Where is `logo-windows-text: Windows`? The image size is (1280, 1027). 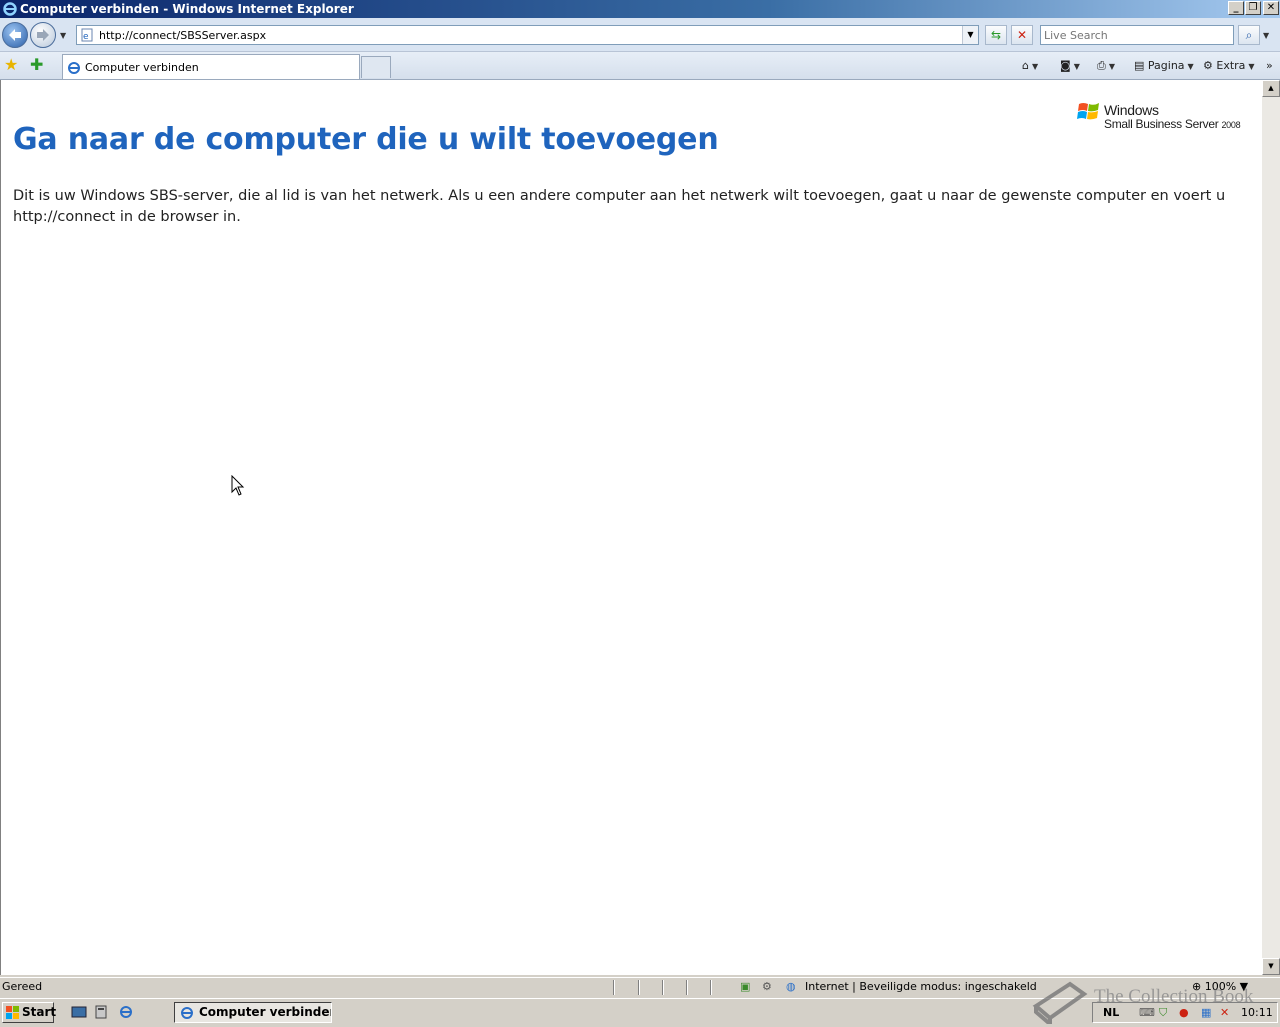 logo-windows-text: Windows is located at coordinates (1131, 110).